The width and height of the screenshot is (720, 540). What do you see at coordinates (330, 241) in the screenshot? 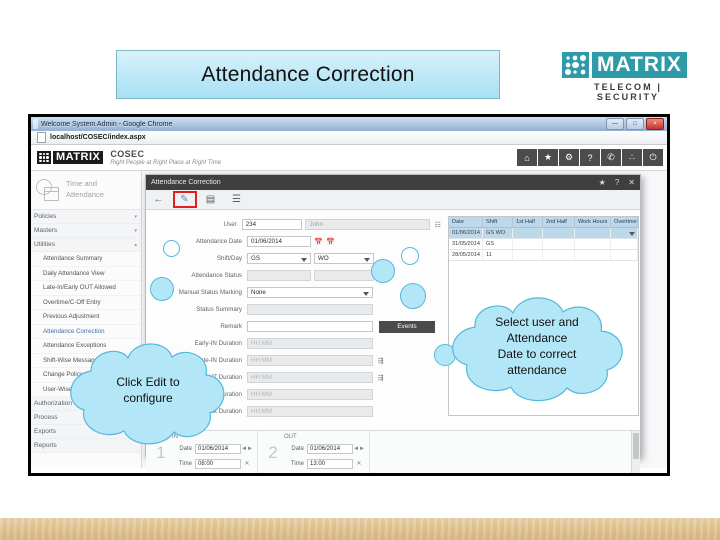
I see `calendar-range-icon: 📅` at bounding box center [330, 241].